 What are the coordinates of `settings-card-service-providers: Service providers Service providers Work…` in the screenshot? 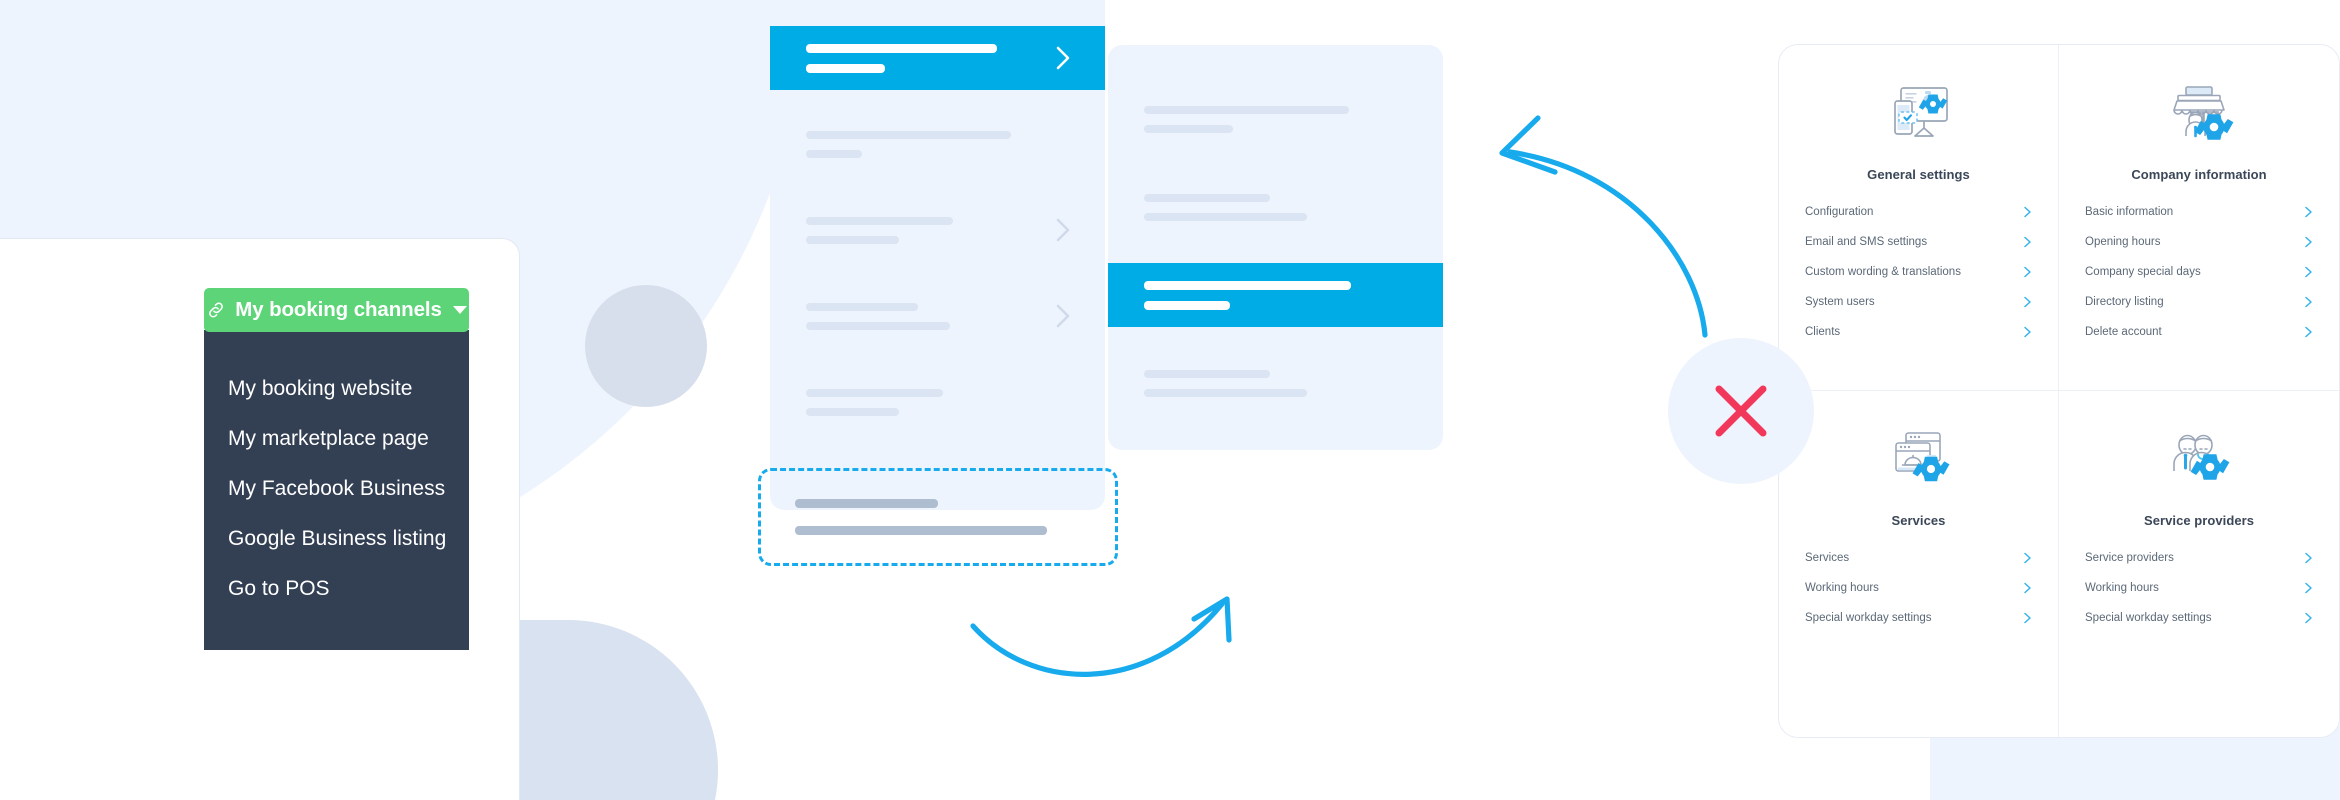 It's located at (2199, 564).